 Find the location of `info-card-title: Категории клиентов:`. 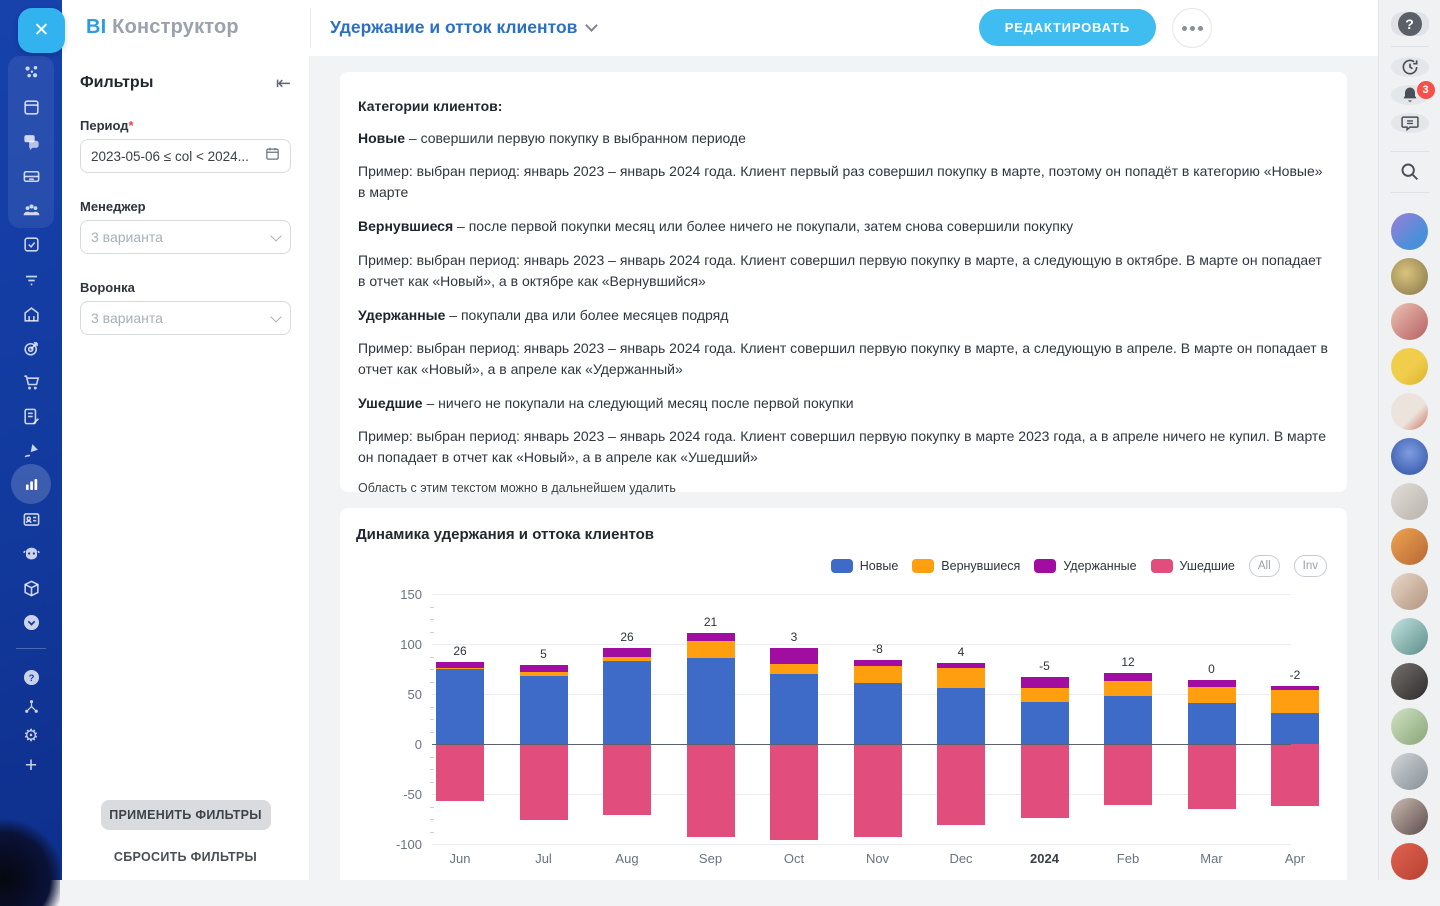

info-card-title: Категории клиентов: is located at coordinates (430, 106).